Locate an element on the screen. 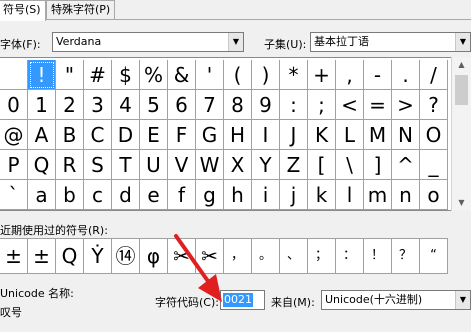  recent-symbol-cell: φ is located at coordinates (154, 256).